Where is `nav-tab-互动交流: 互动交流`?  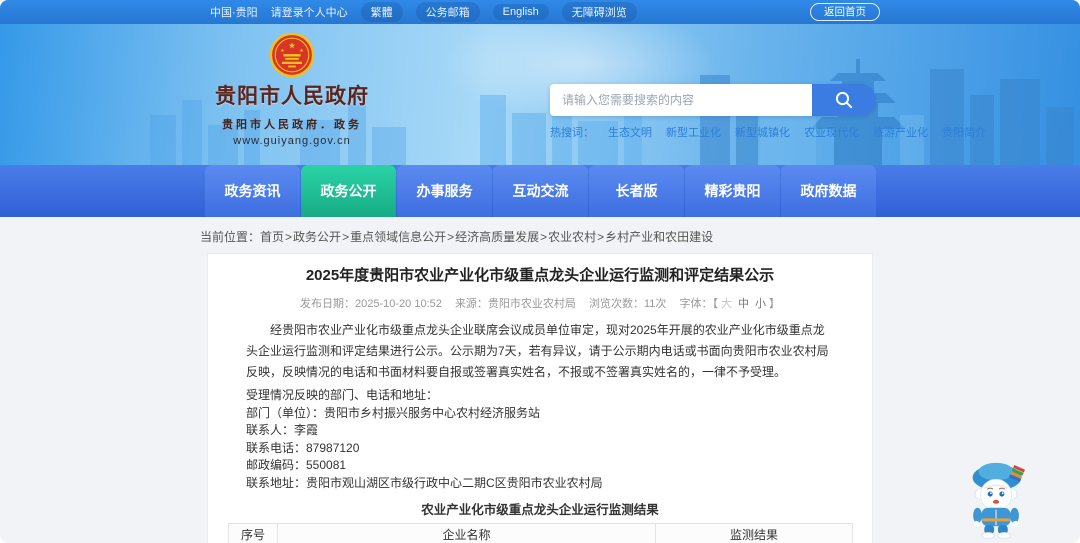
nav-tab-互动交流: 互动交流 is located at coordinates (540, 191).